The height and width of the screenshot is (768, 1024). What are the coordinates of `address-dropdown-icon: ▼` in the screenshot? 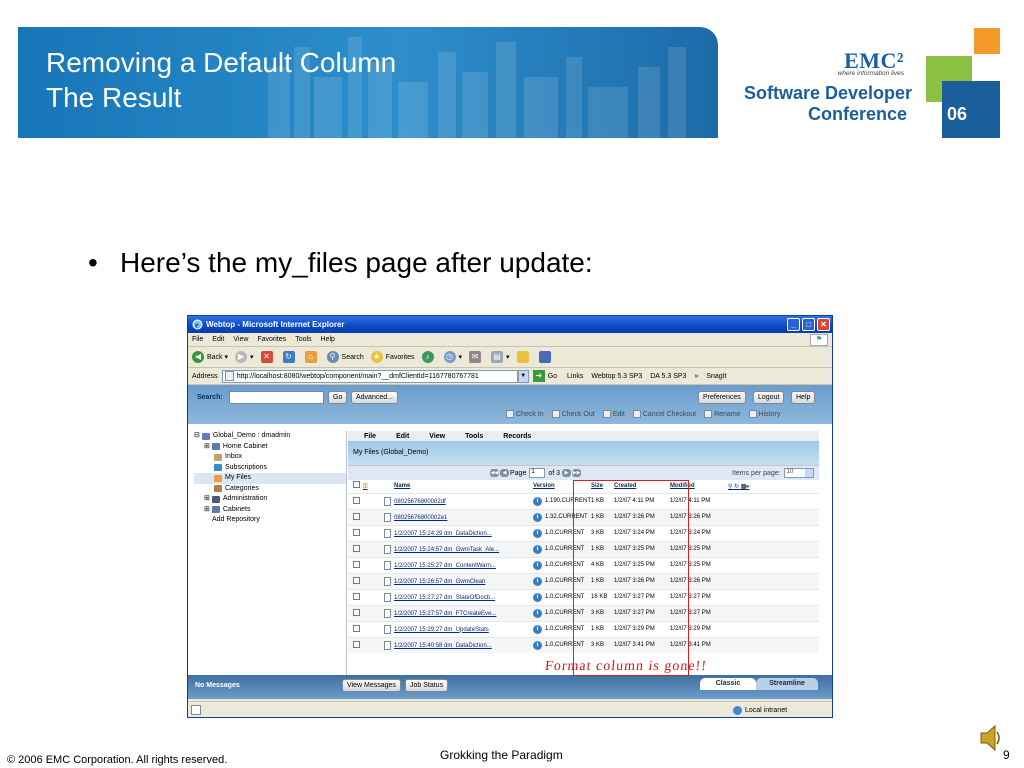 It's located at (523, 376).